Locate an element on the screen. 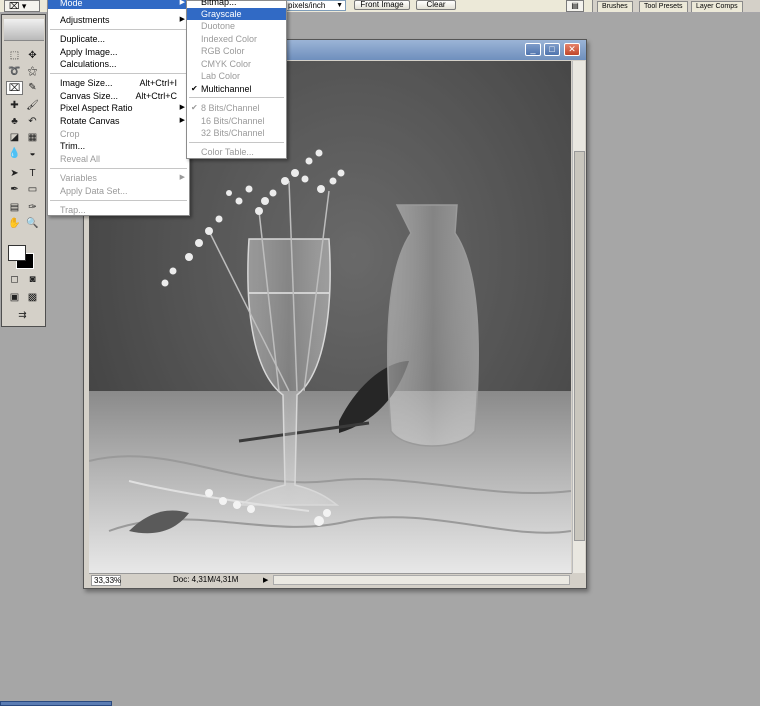 The width and height of the screenshot is (760, 706). slice-tool-icon: ✎ is located at coordinates (32, 88).